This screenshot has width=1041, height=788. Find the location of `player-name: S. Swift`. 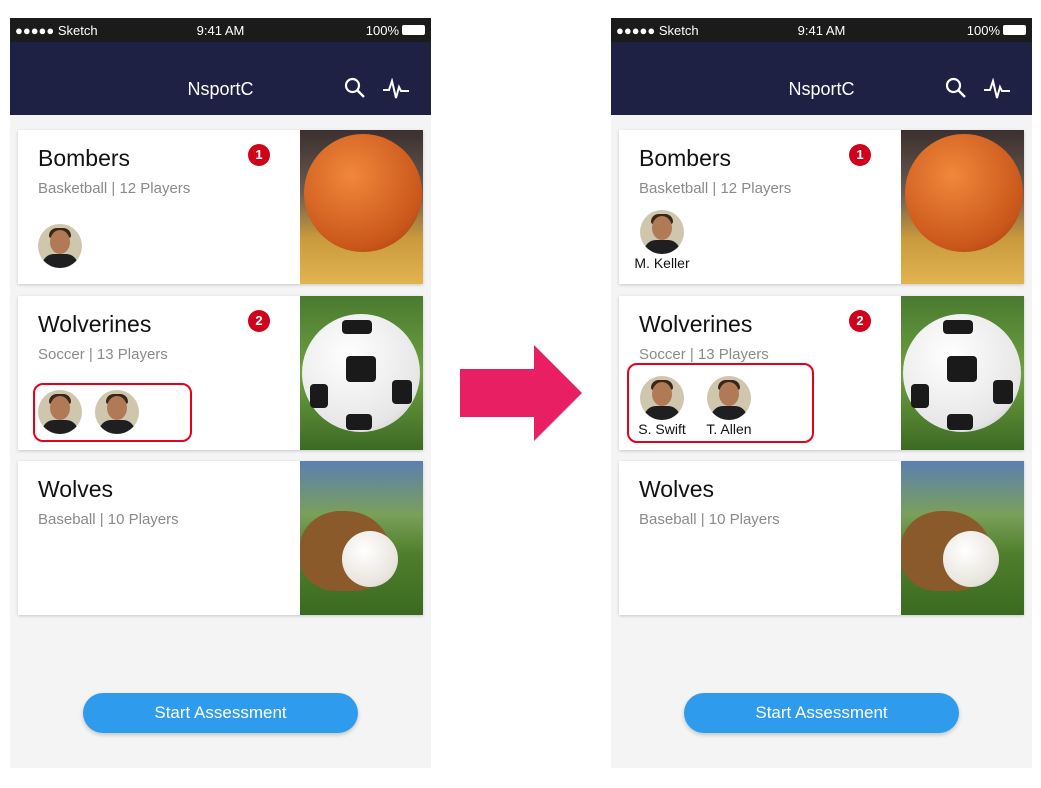

player-name: S. Swift is located at coordinates (662, 429).